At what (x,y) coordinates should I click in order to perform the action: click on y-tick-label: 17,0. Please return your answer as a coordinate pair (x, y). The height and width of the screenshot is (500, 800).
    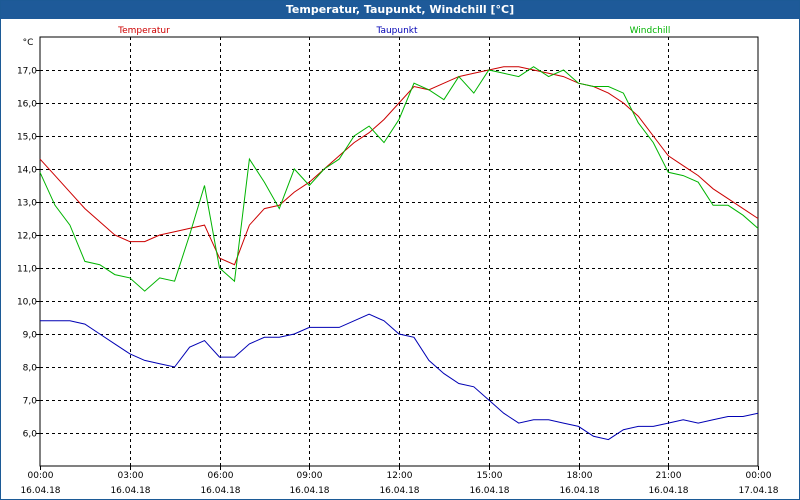
    Looking at the image, I should click on (27, 72).